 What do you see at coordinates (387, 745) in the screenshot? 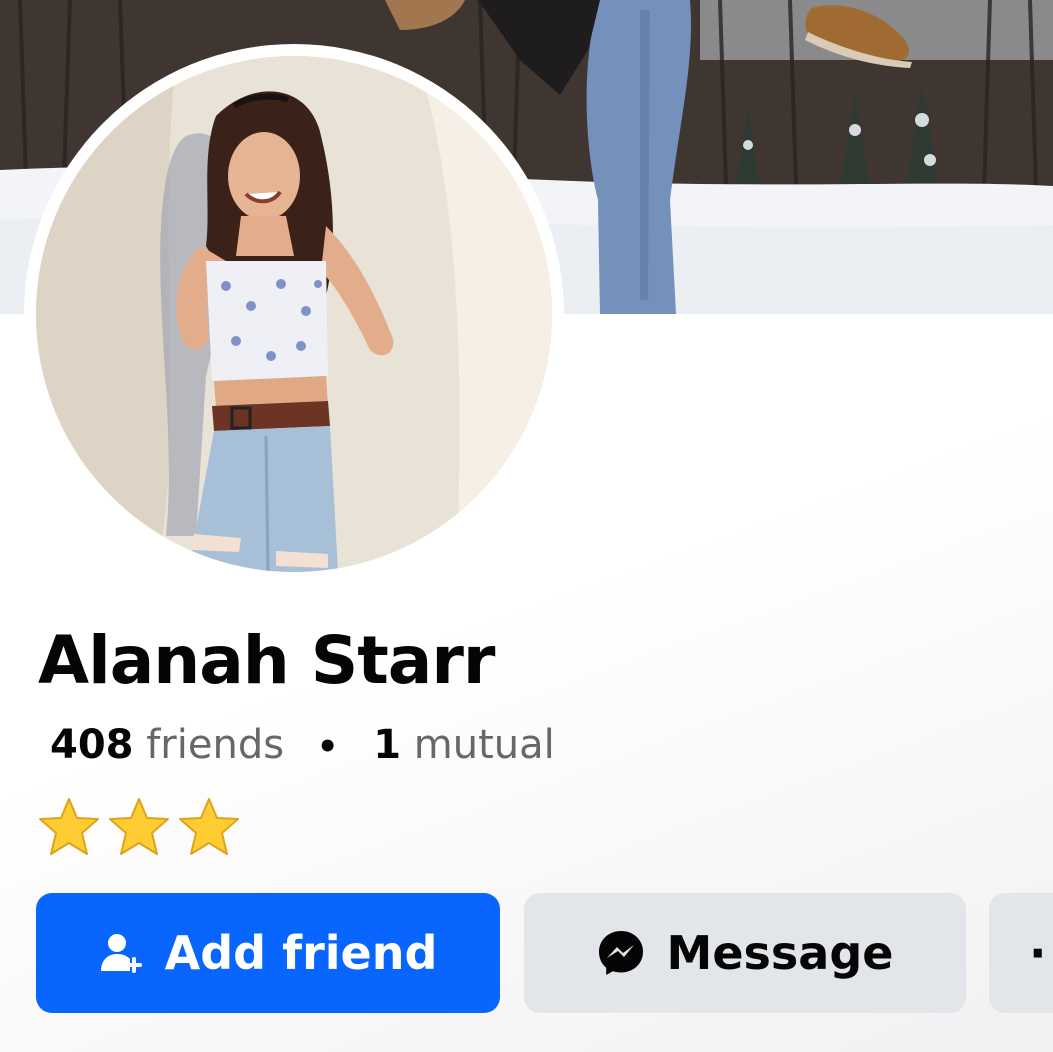
I see `mutual-count: 1` at bounding box center [387, 745].